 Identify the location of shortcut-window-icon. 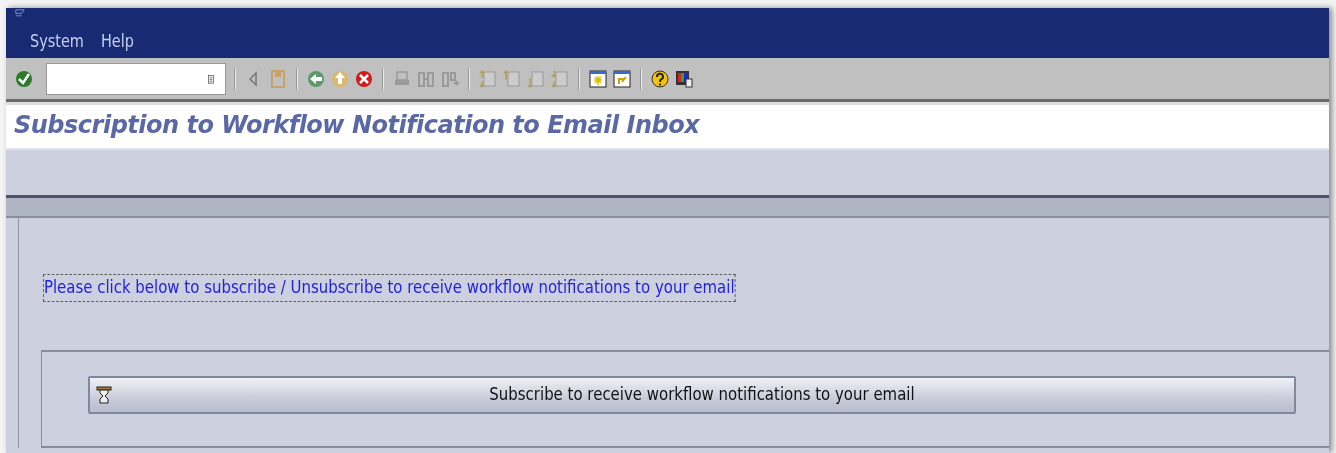
(622, 78).